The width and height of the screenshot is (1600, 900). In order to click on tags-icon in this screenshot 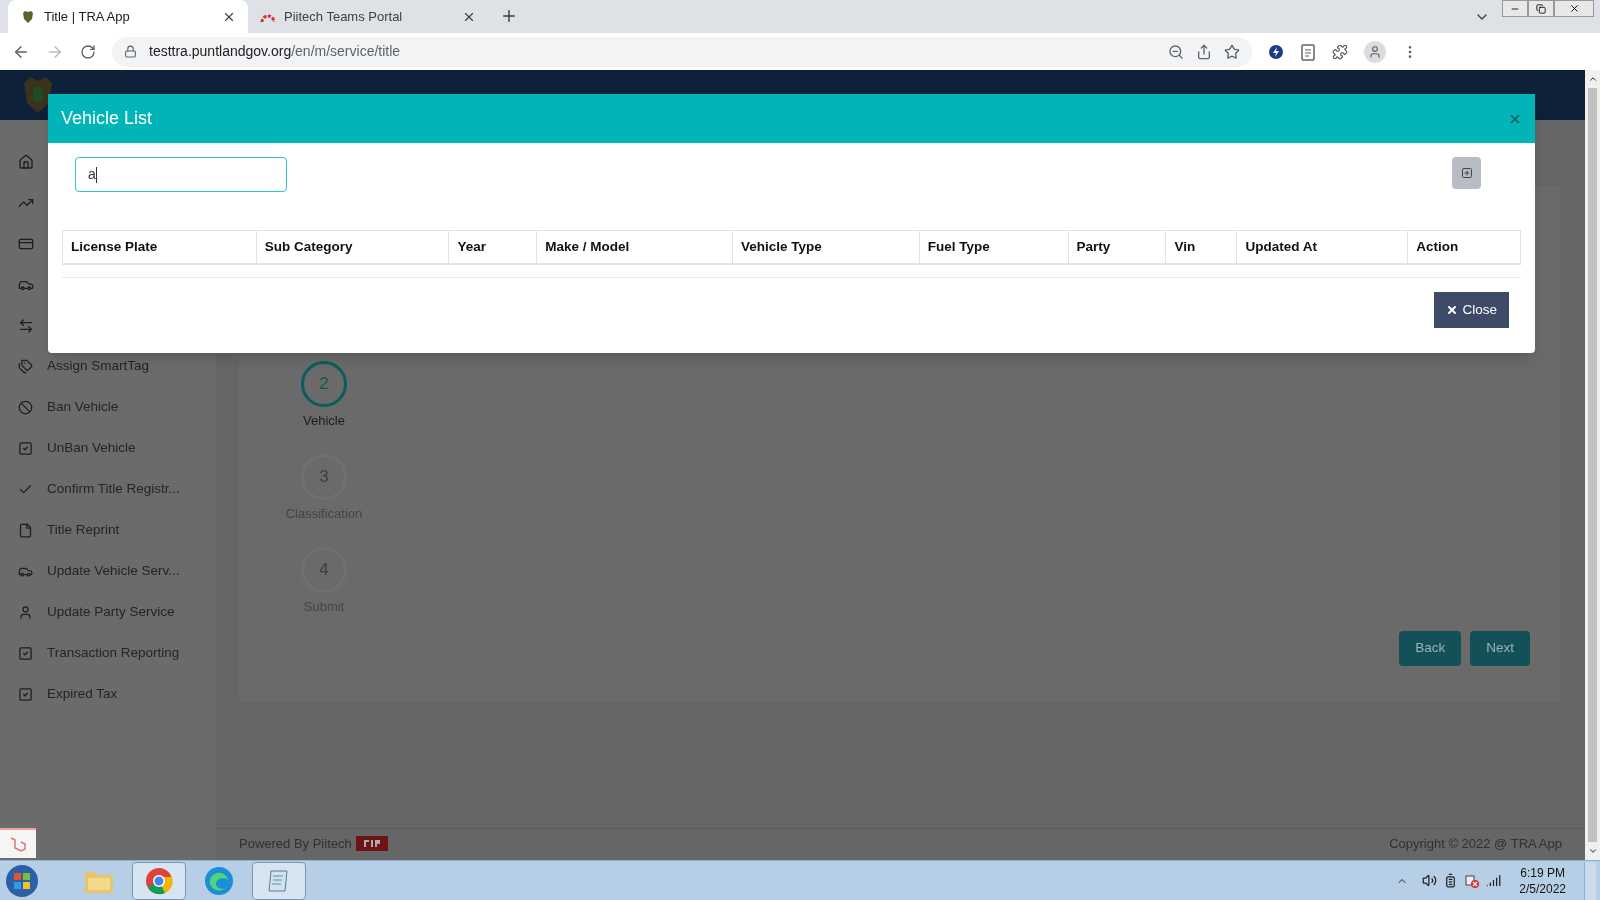, I will do `click(25, 366)`.